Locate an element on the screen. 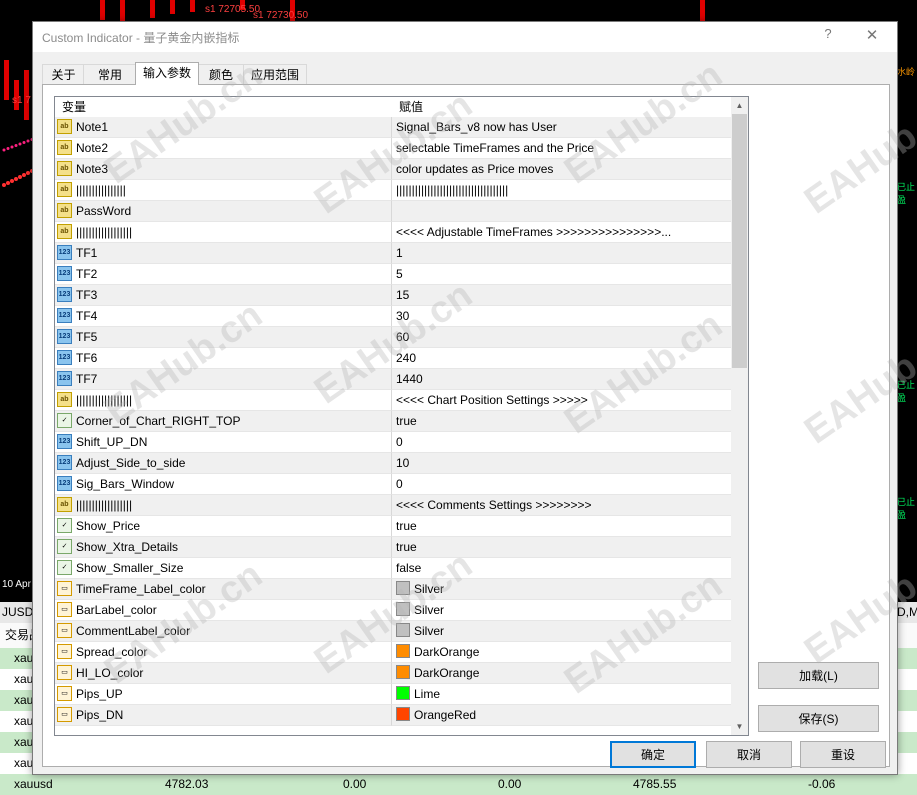  parameter-value: <<<< Comments Settings >>>>>>>> is located at coordinates (494, 505).